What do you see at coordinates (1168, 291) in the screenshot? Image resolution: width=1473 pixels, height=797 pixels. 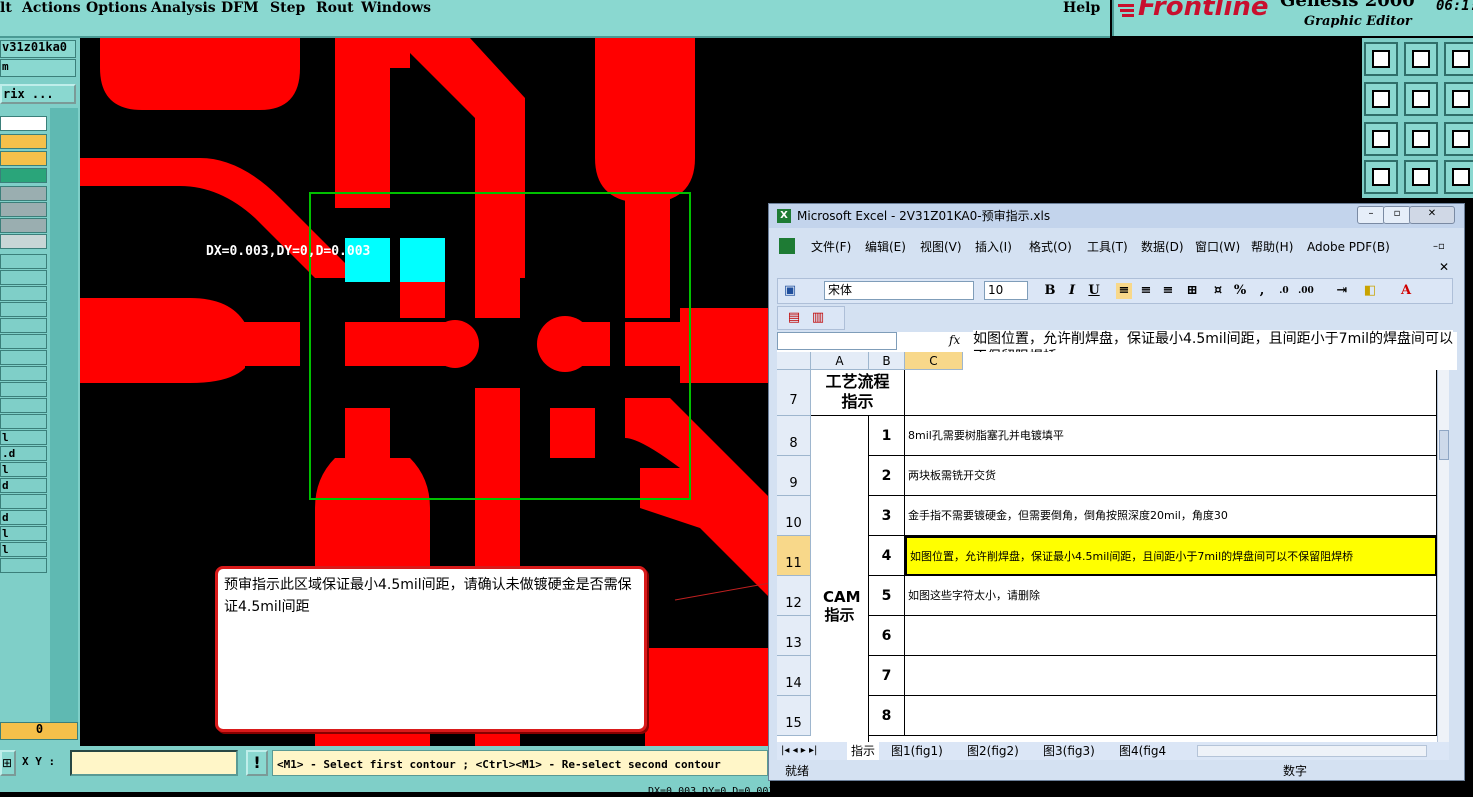 I see `align-right-icon: ≡` at bounding box center [1168, 291].